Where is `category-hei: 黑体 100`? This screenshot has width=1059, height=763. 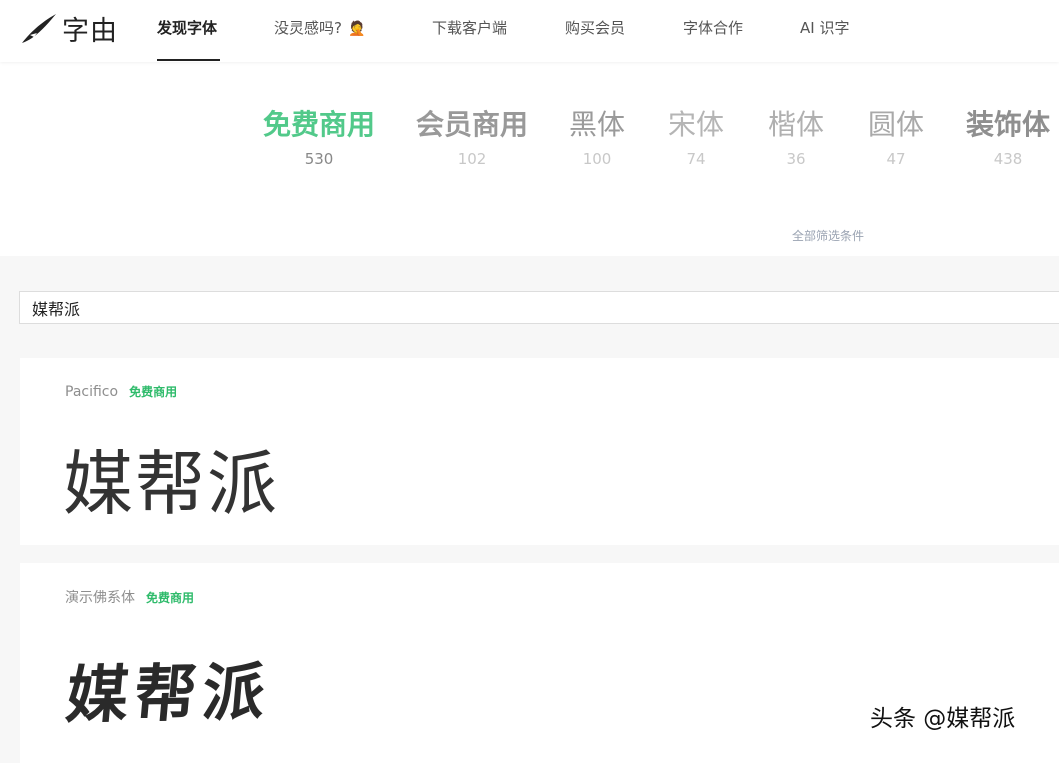
category-hei: 黑体 100 is located at coordinates (597, 137).